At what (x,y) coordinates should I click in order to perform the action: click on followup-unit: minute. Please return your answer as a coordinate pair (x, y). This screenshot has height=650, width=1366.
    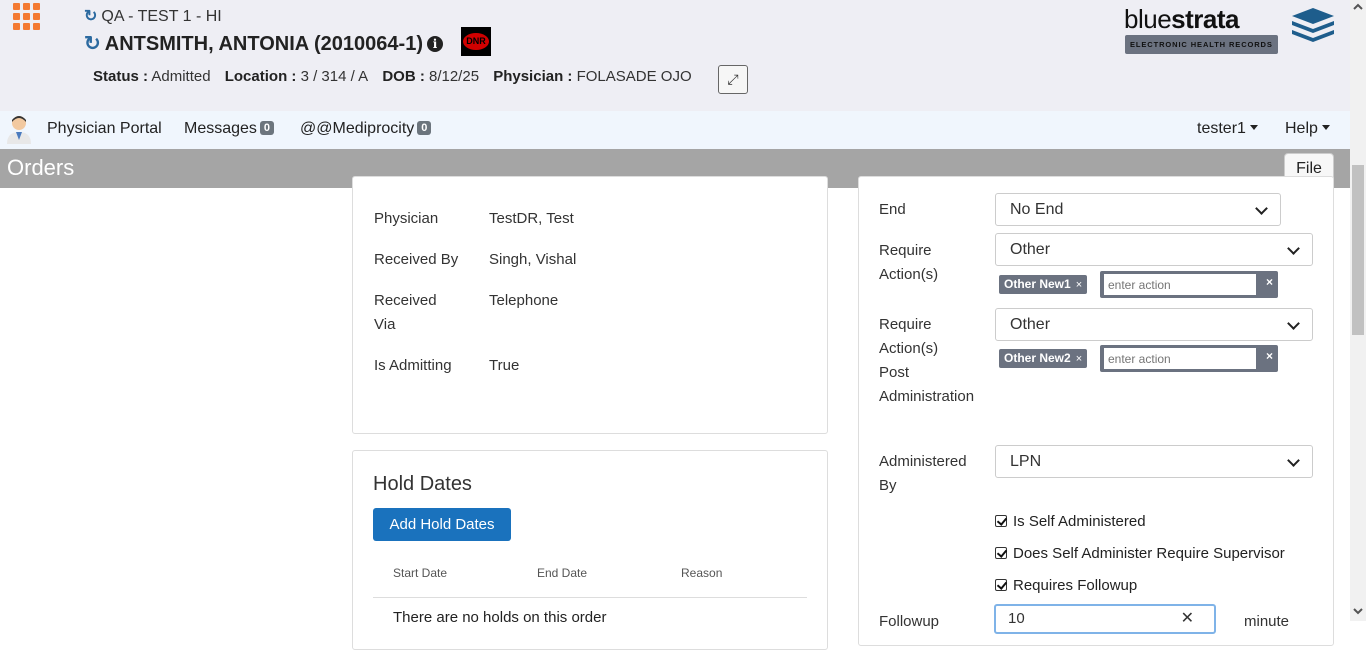
    Looking at the image, I should click on (1267, 621).